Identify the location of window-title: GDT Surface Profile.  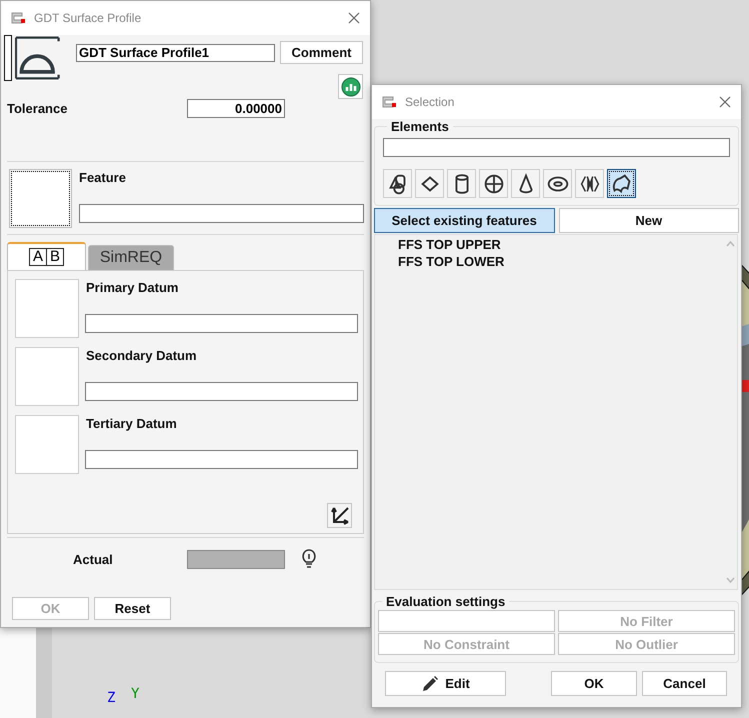
(88, 18).